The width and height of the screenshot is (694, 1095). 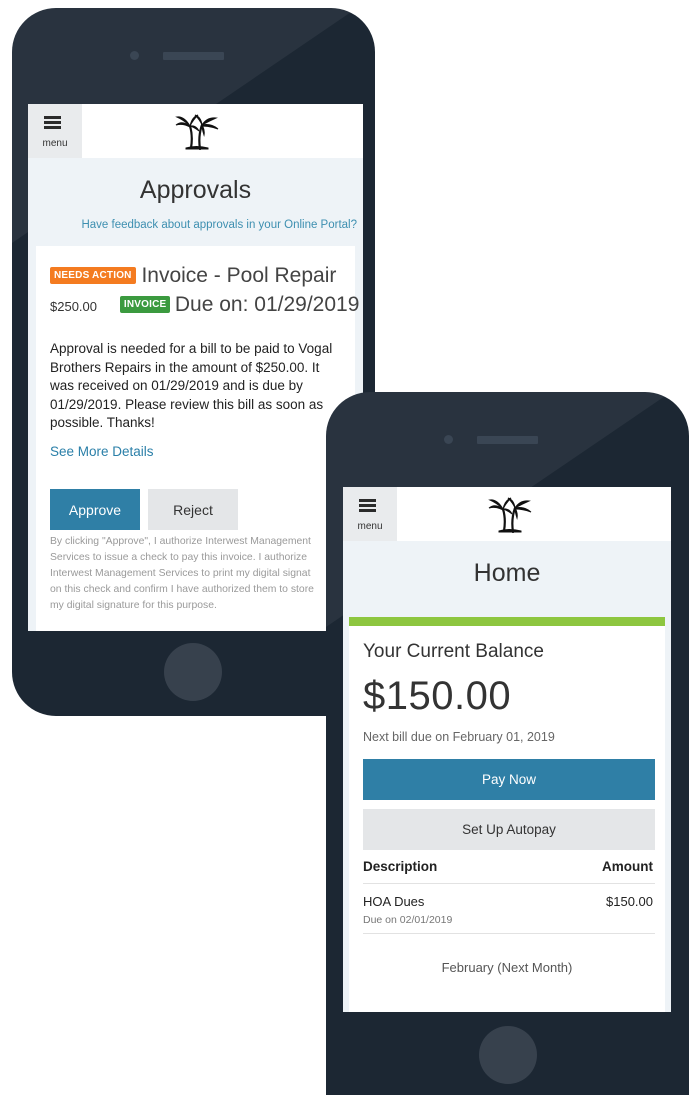 I want to click on balance-accent-bar, so click(x=507, y=621).